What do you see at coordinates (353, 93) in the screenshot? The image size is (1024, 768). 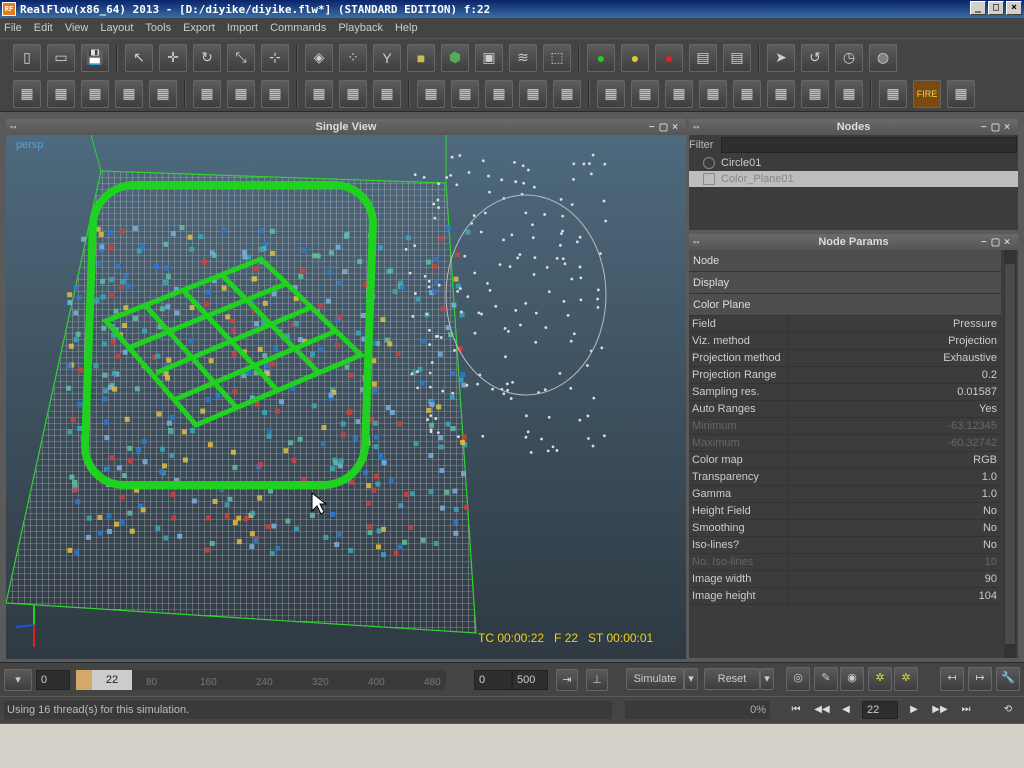 I see `ruler-icon: ▦` at bounding box center [353, 93].